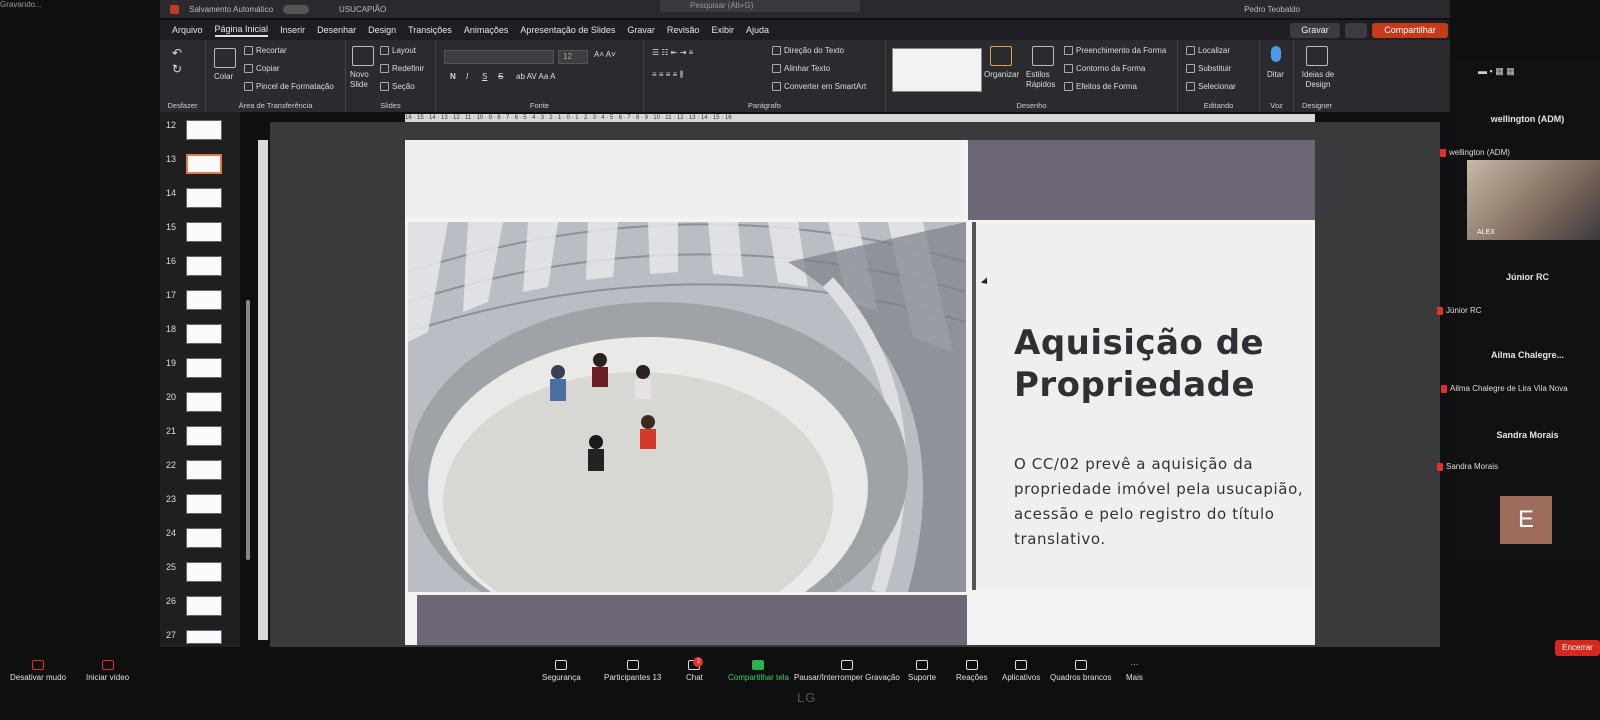  I want to click on arrange-button: Organizar, so click(1001, 74).